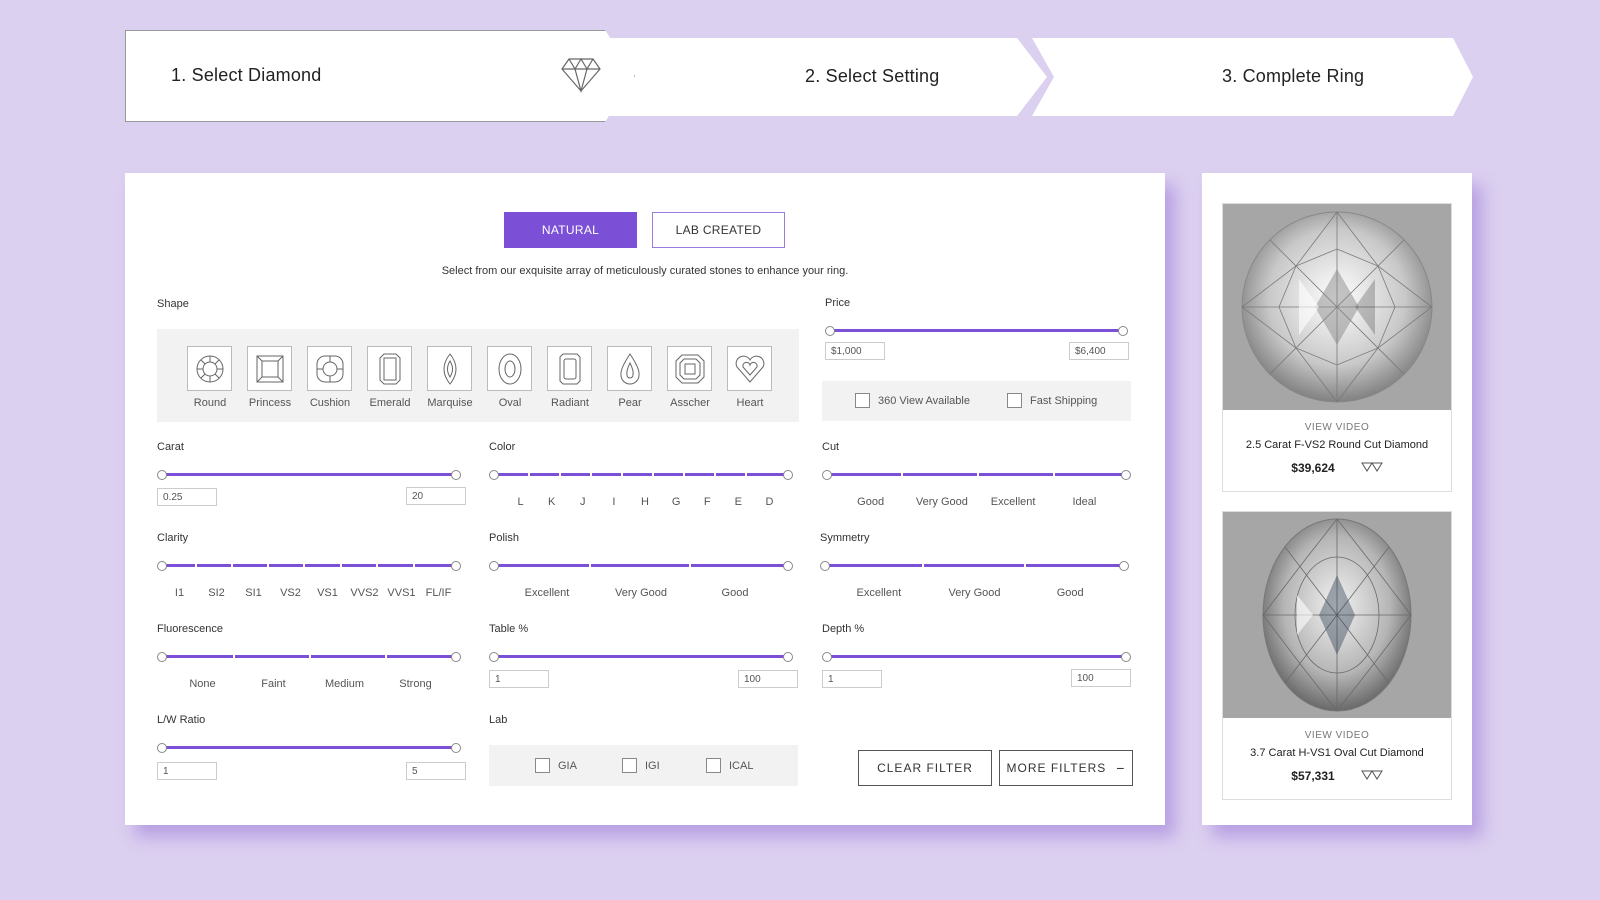 Image resolution: width=1600 pixels, height=900 pixels. I want to click on step-label: 2. Select Setting, so click(872, 76).